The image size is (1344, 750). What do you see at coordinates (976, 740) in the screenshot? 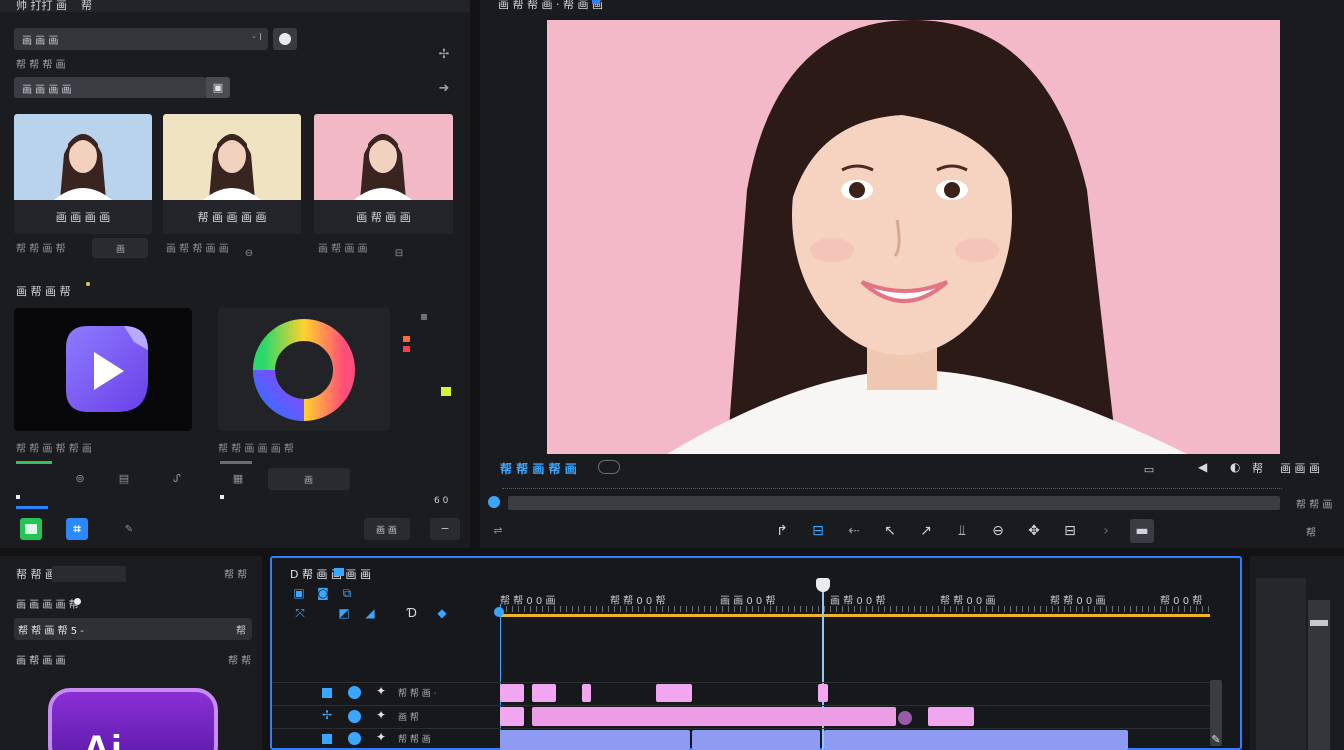
I see `clip-a1-c` at bounding box center [976, 740].